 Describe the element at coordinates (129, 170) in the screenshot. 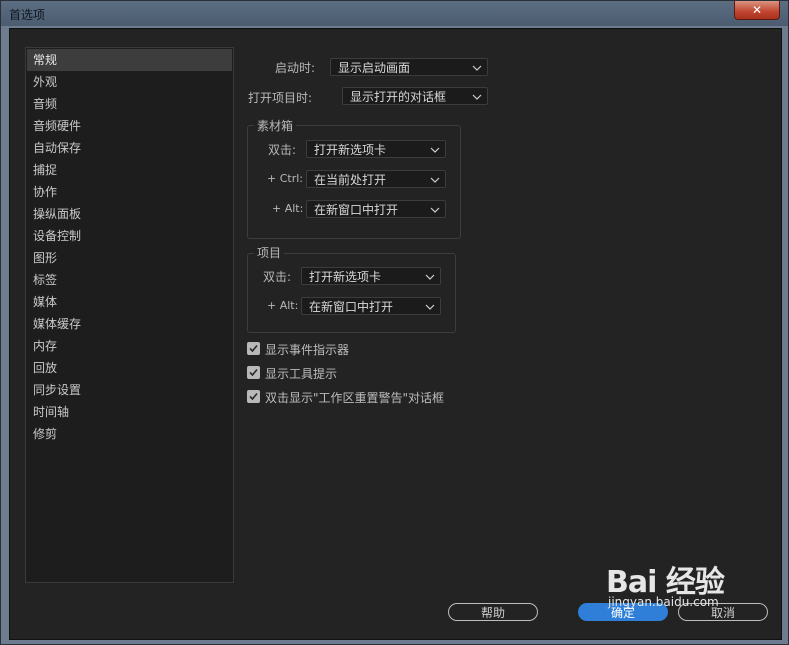

I see `sidebar-item-capture: 捕捉` at that location.